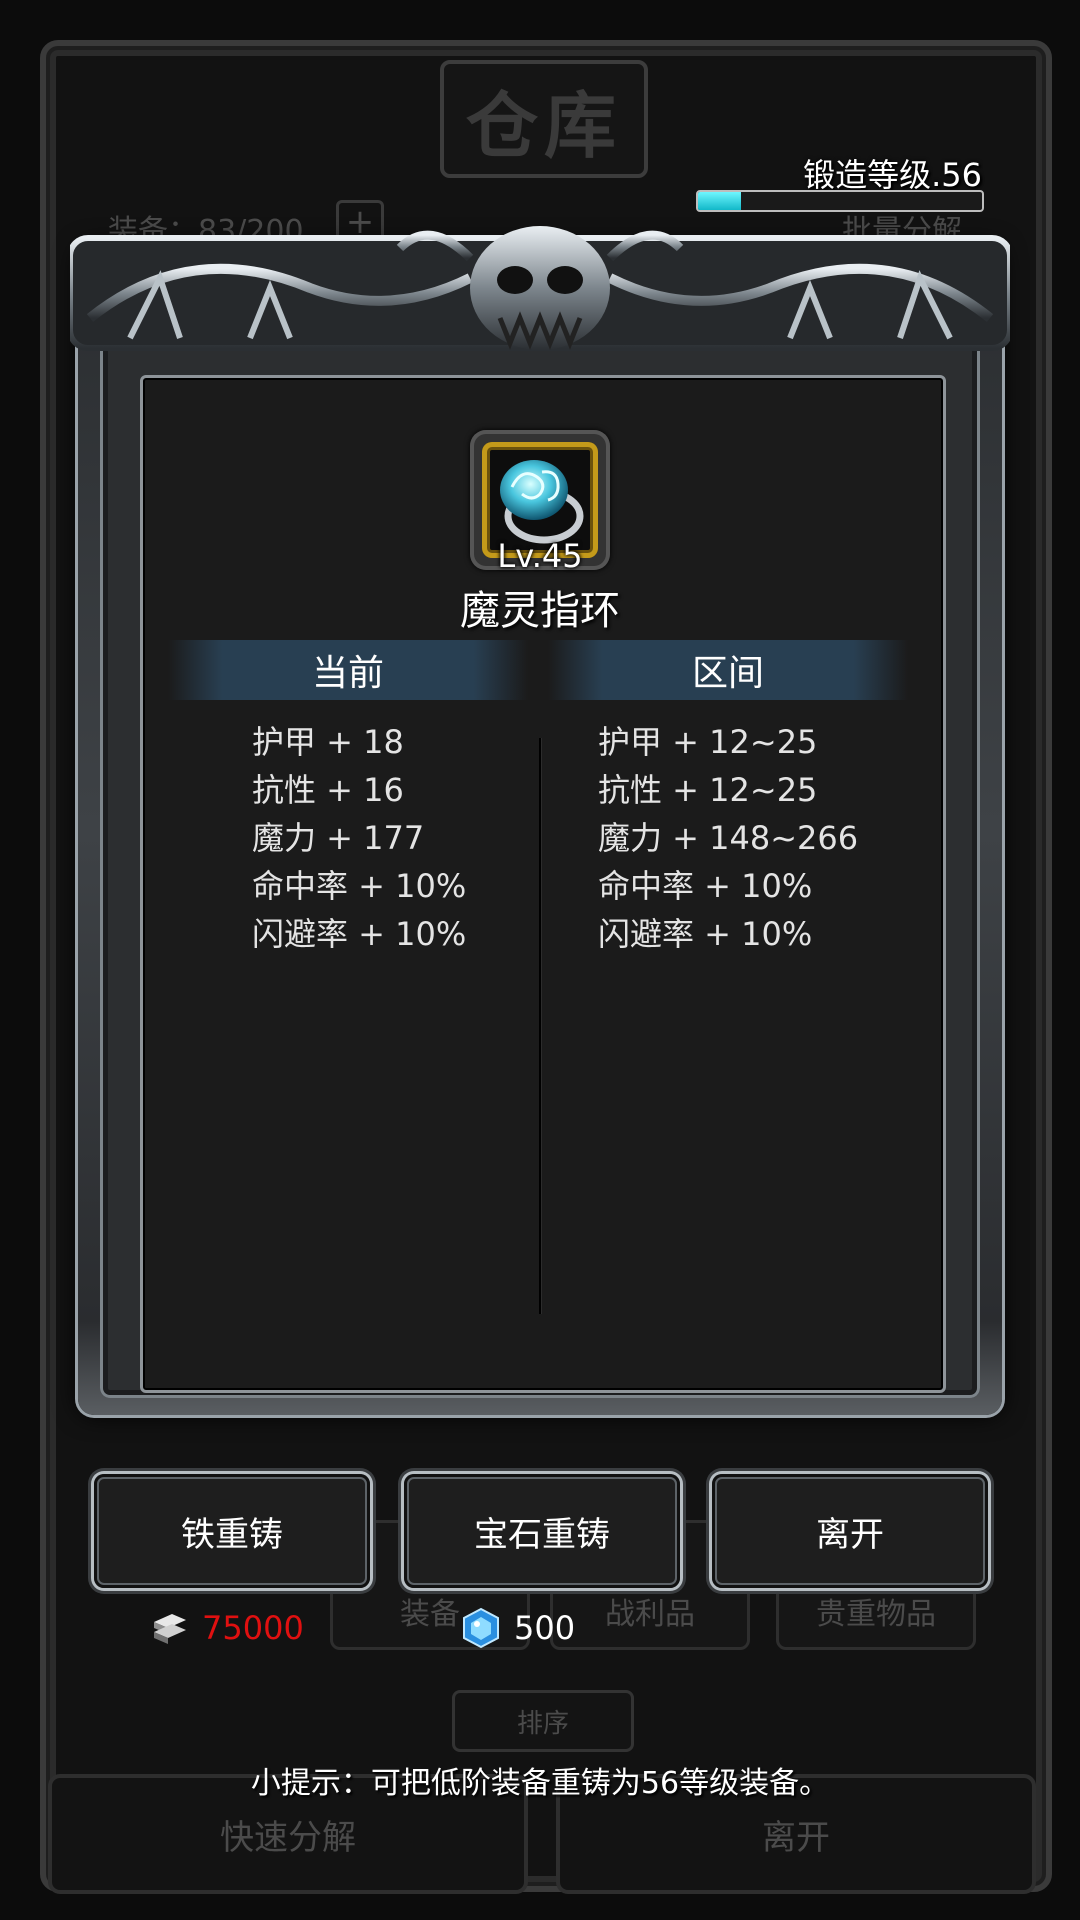  What do you see at coordinates (840, 201) in the screenshot?
I see `forge-progress-bar` at bounding box center [840, 201].